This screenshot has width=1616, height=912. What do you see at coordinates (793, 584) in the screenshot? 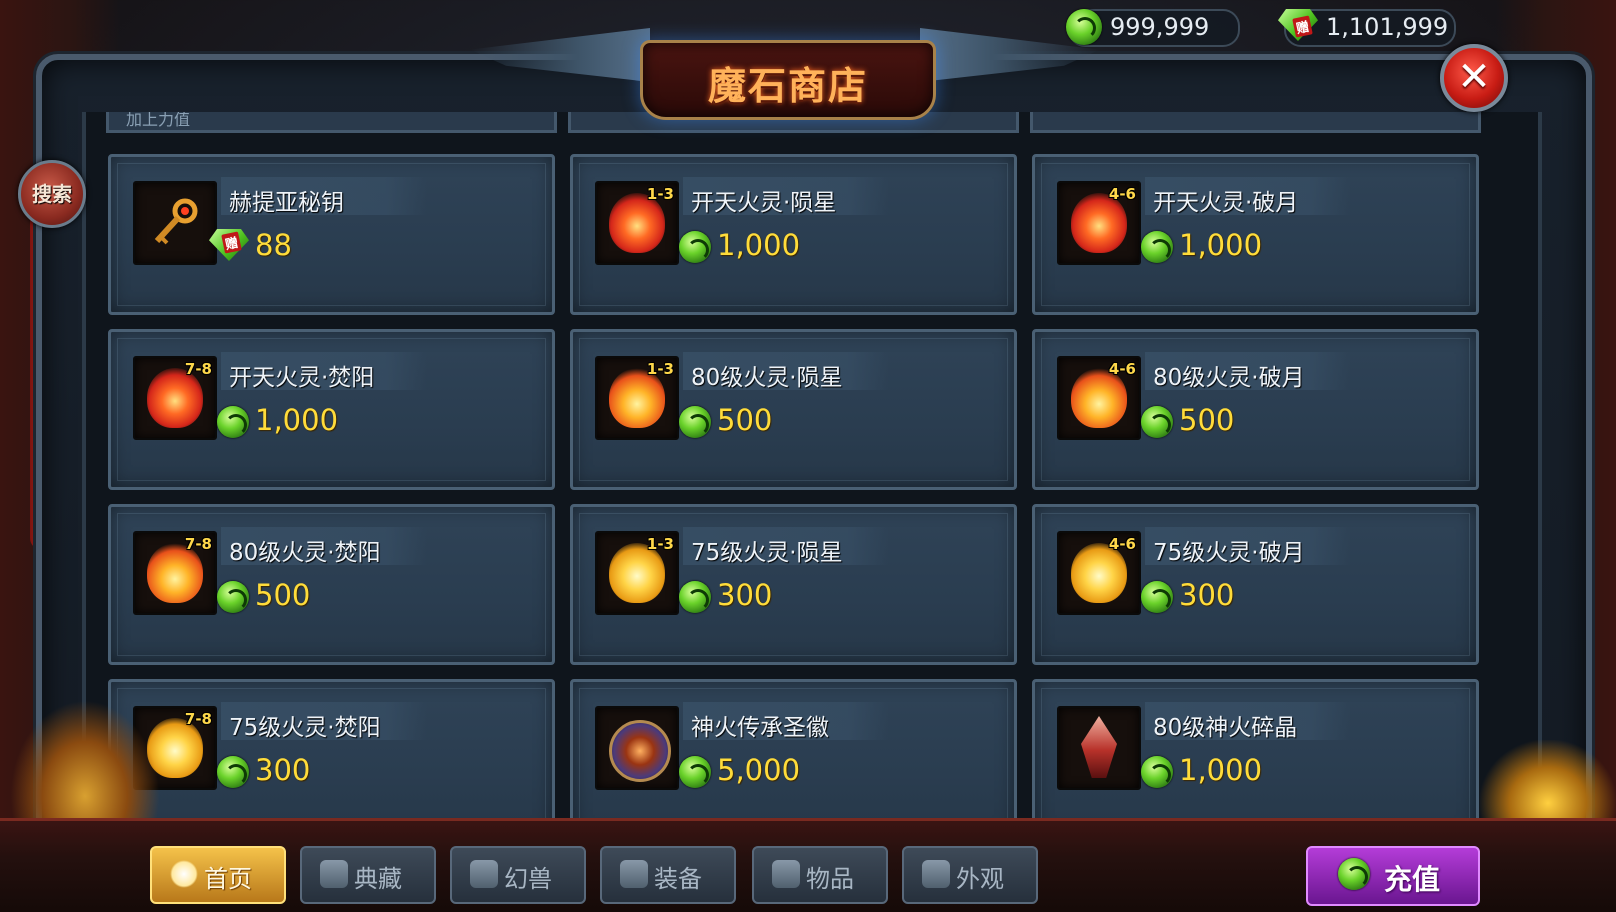
I see `shop-item-card: 1-3 75级火灵·陨星 300` at bounding box center [793, 584].